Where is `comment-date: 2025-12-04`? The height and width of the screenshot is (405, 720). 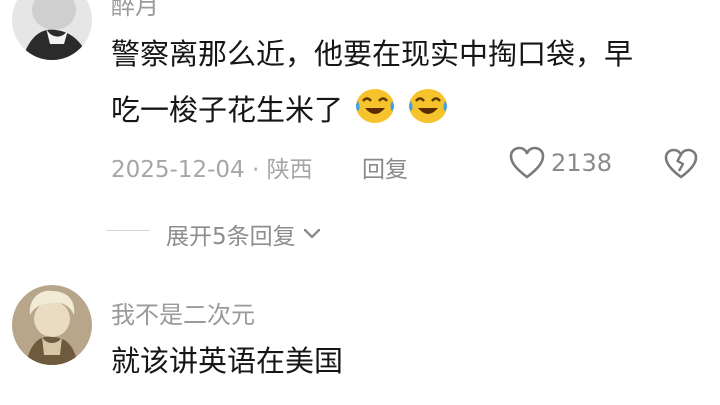 comment-date: 2025-12-04 is located at coordinates (178, 170).